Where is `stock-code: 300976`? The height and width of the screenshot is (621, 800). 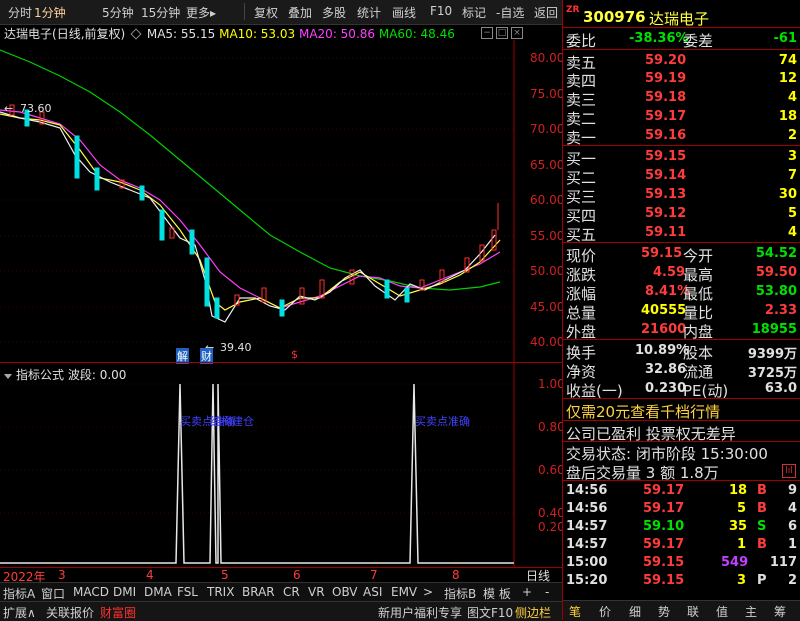 stock-code: 300976 is located at coordinates (614, 17).